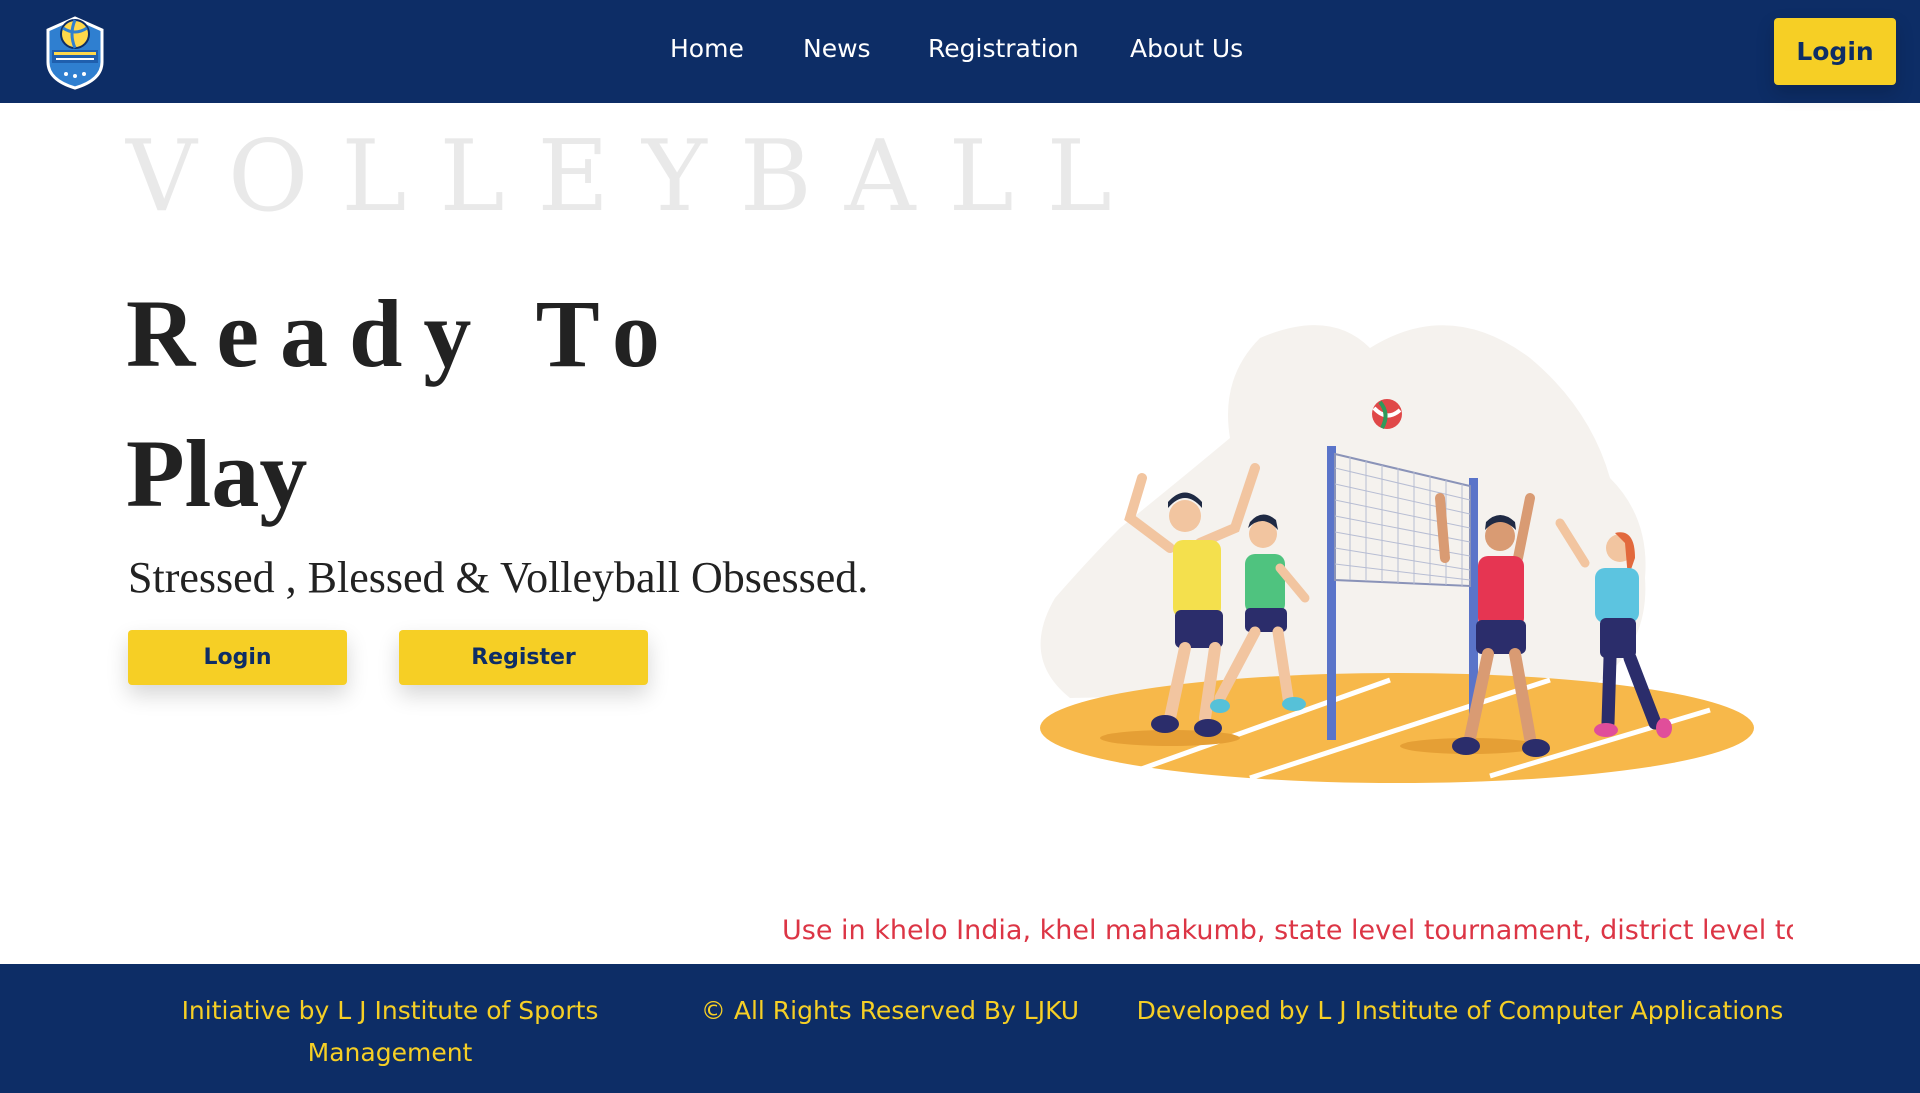 This screenshot has height=1093, width=1920. I want to click on nav-about-link: About Us, so click(1186, 48).